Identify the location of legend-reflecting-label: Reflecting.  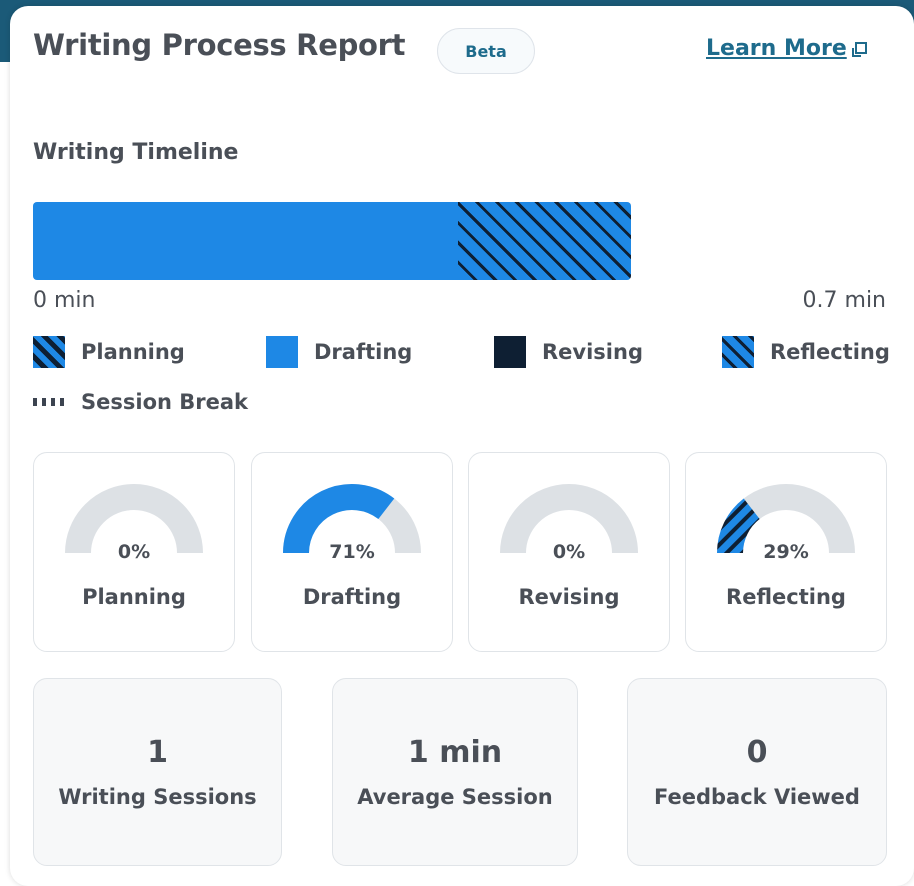
(830, 352).